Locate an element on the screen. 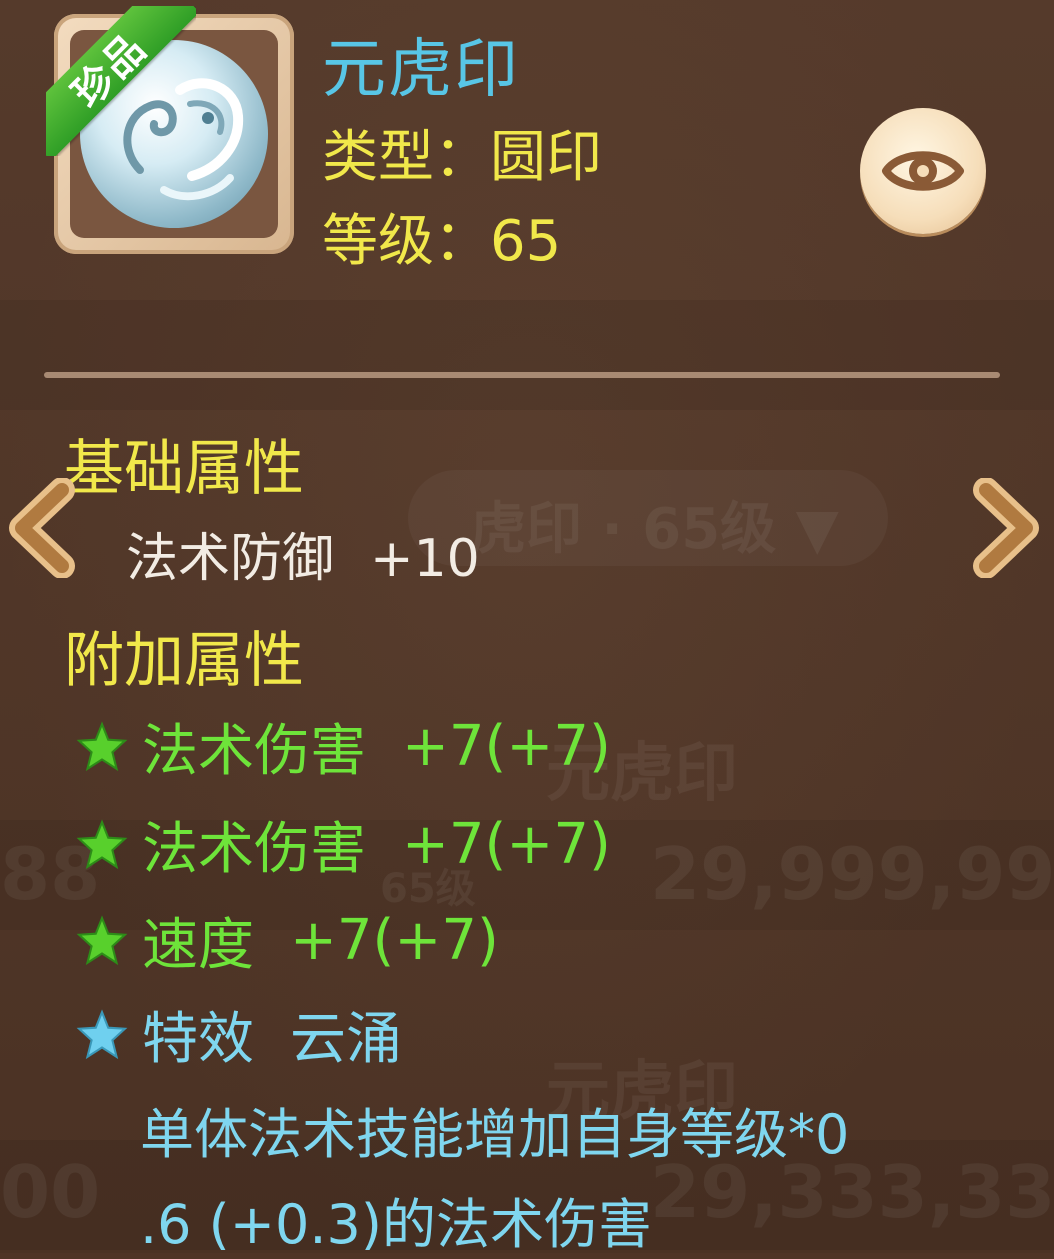 This screenshot has width=1054, height=1259. chevron-right-icon is located at coordinates (1006, 528).